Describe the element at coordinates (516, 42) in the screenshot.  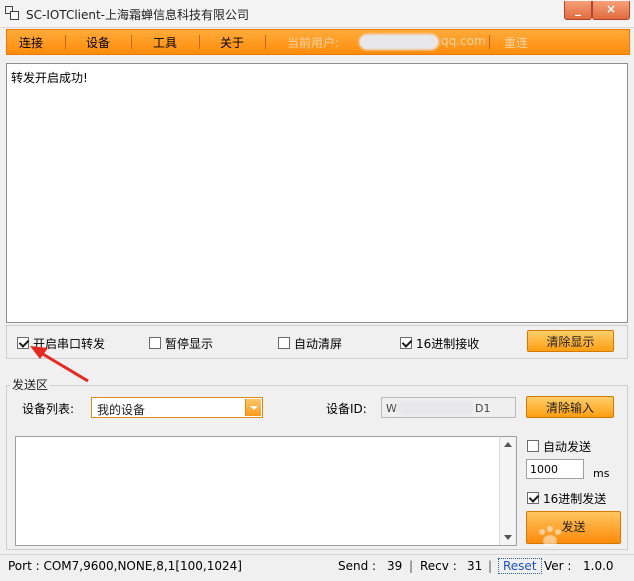
I see `menu-reconnect: 重连` at that location.